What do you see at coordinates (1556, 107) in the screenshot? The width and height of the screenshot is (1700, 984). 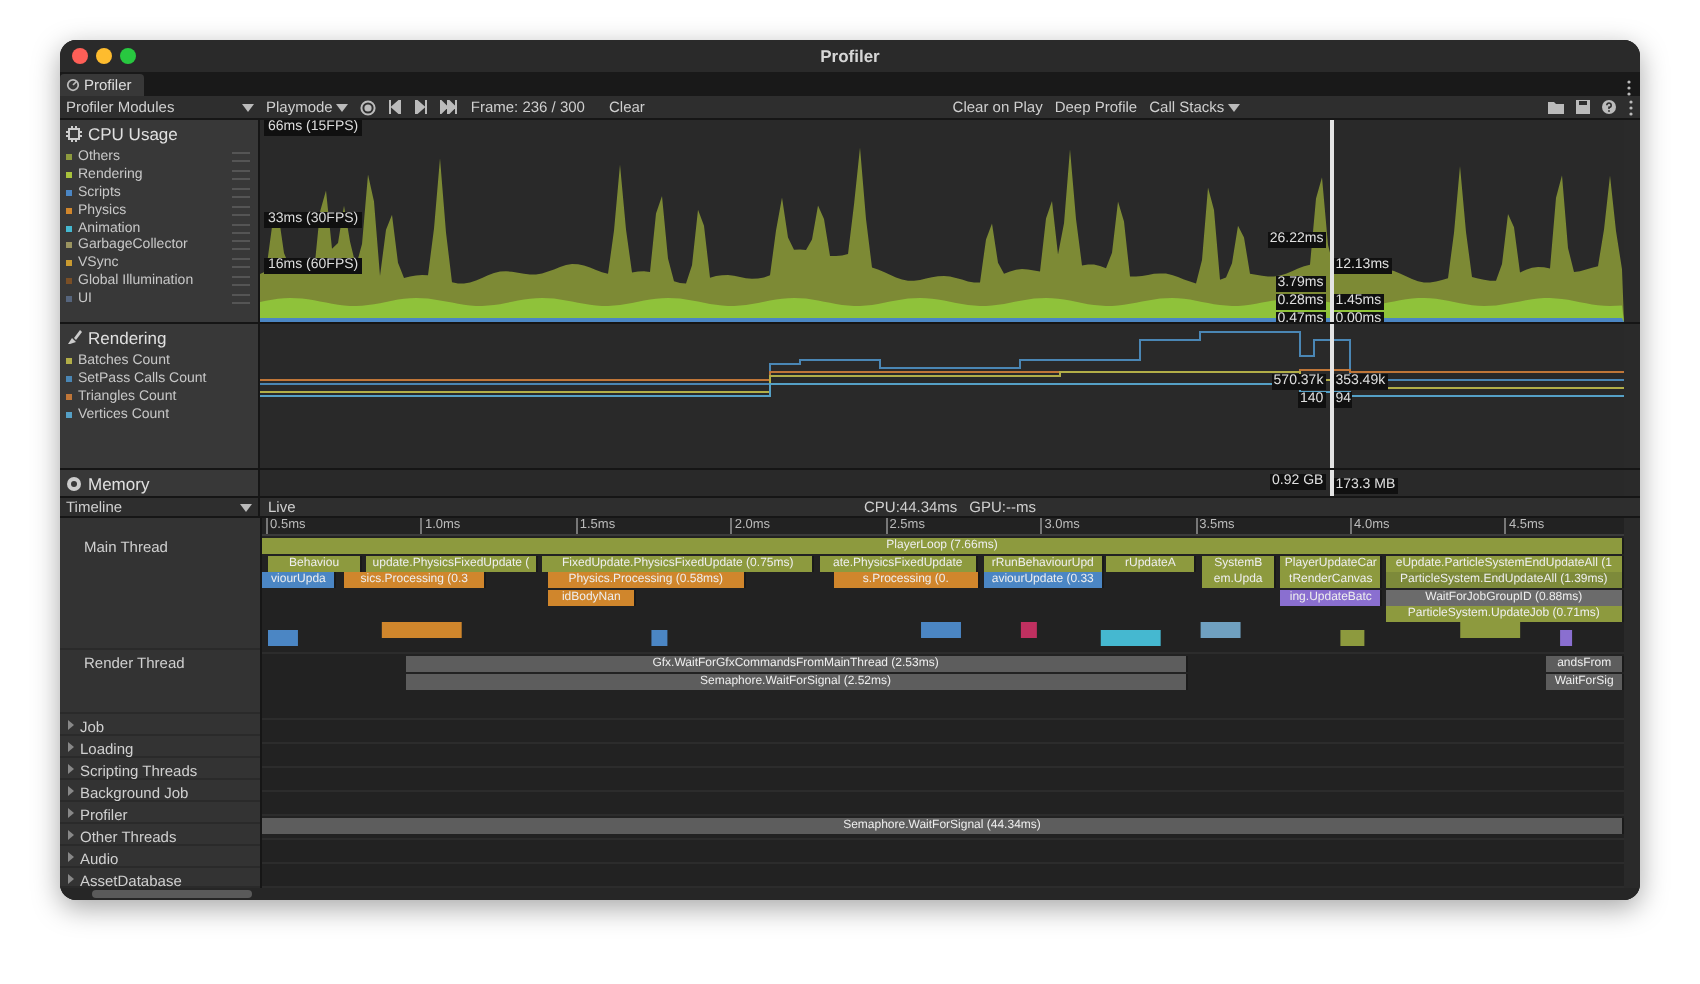 I see `folder-icon` at bounding box center [1556, 107].